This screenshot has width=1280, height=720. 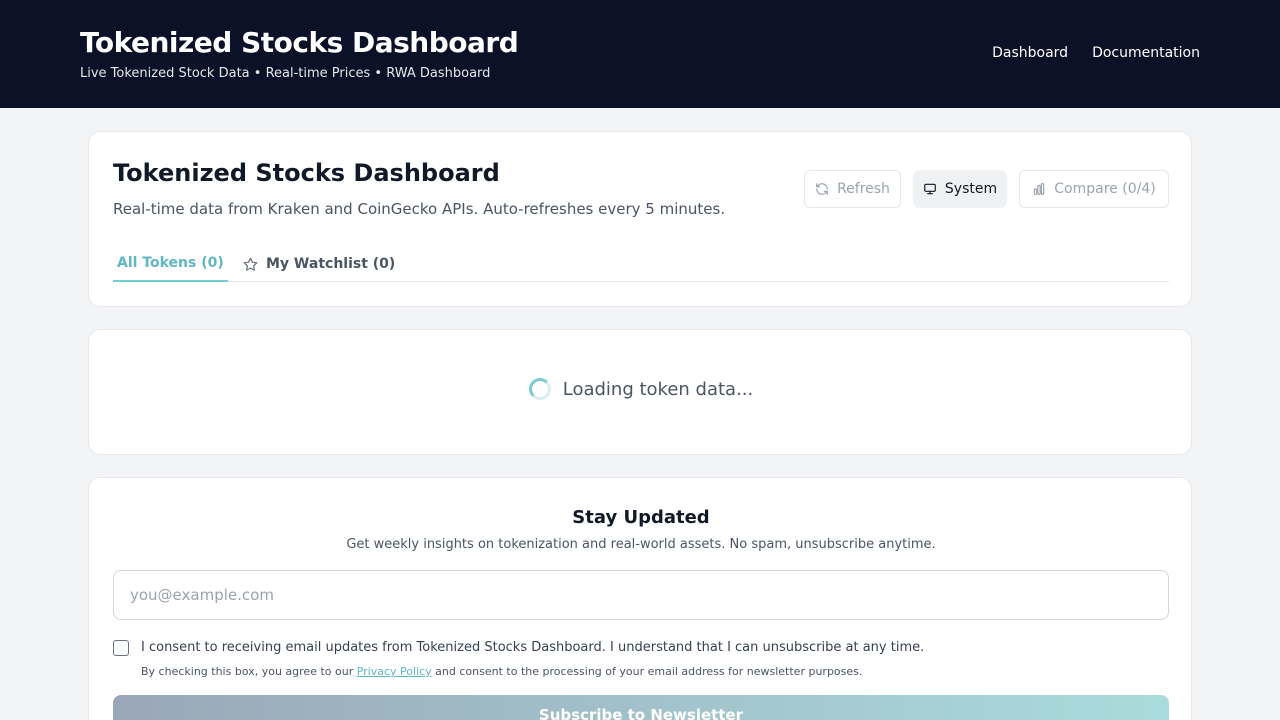 I want to click on tab-all-tokens-label: All Tokens (0), so click(x=170, y=263).